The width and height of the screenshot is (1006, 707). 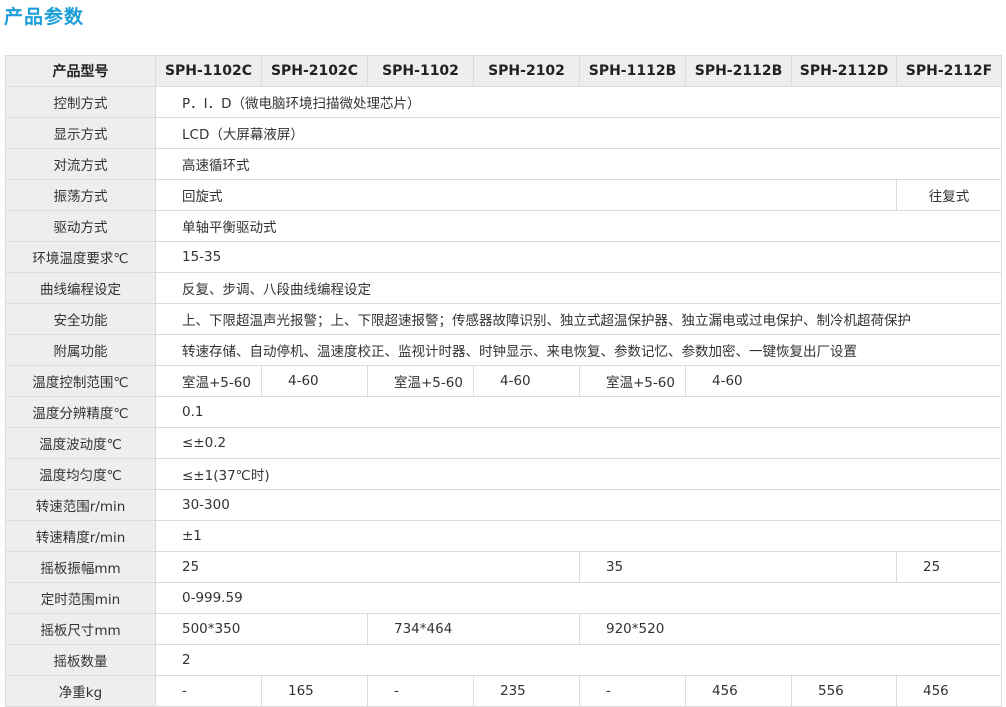 I want to click on table-row: 转速精度r/min ±1, so click(x=503, y=536).